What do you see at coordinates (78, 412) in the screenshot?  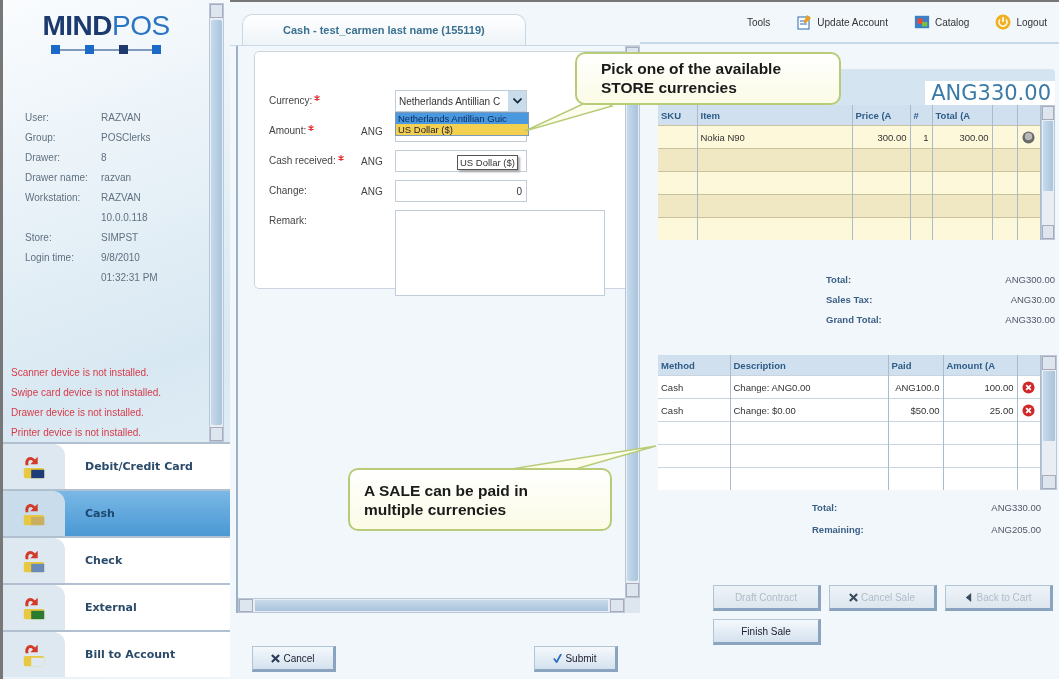 I see `error-message: Drawer device is not installed.` at bounding box center [78, 412].